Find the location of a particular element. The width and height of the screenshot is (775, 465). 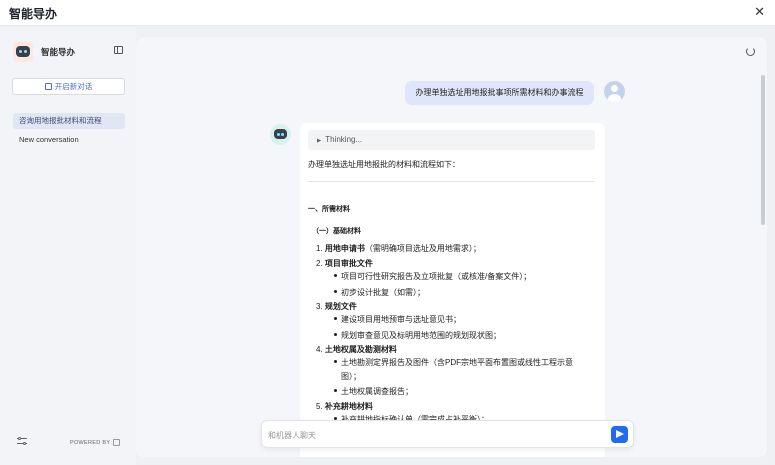

user-message: 办理单独选址用地报批事项所需材料和办事流程 is located at coordinates (499, 93).